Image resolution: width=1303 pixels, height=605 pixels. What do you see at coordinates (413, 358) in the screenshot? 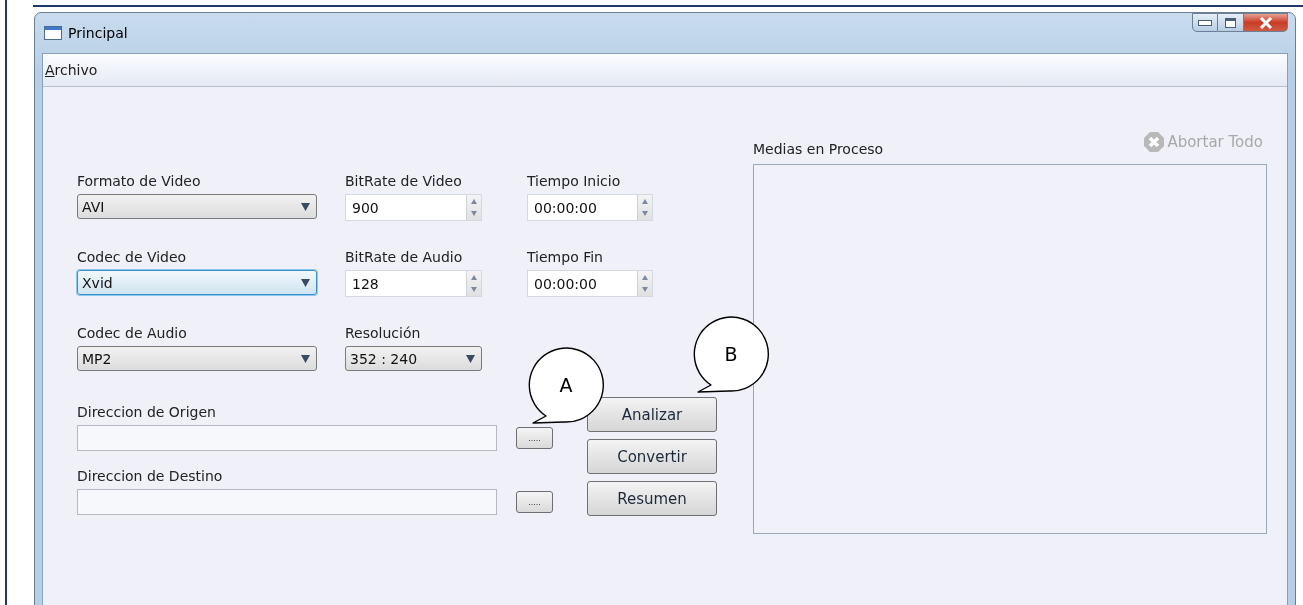
I see `dropdown: 352 : 240` at bounding box center [413, 358].